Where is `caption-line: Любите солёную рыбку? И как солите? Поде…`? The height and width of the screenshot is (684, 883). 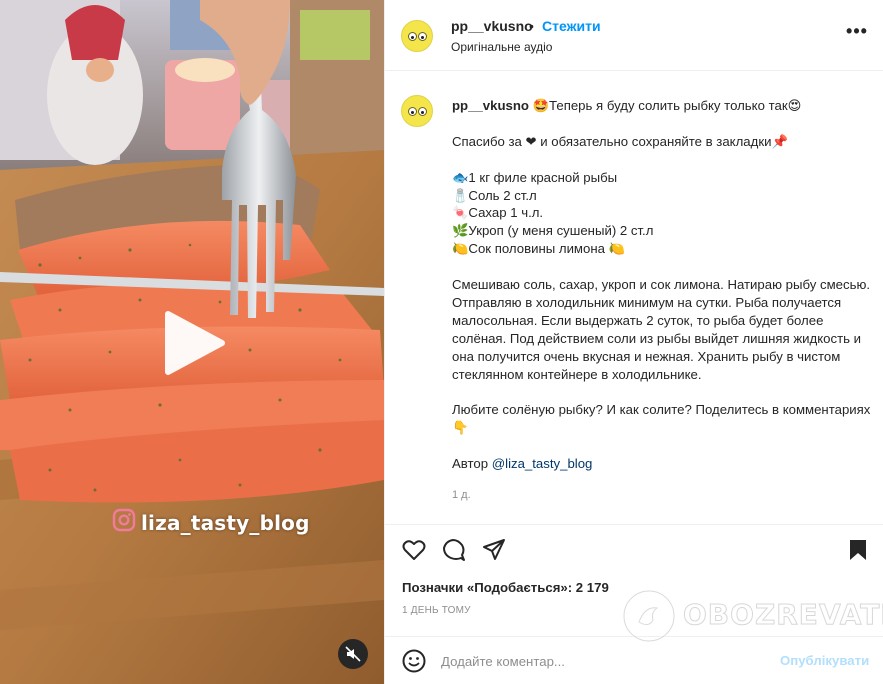
caption-line: Любите солёную рыбку? И как солите? Поде… is located at coordinates (661, 419).